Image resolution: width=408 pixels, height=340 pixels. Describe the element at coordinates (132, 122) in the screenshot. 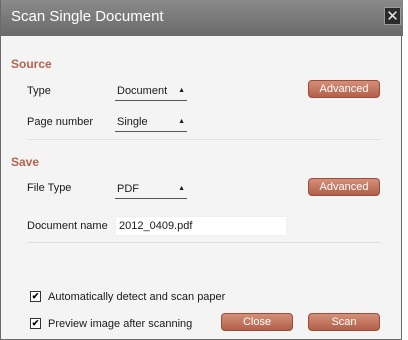

I see `page-number-select-value: Single` at that location.